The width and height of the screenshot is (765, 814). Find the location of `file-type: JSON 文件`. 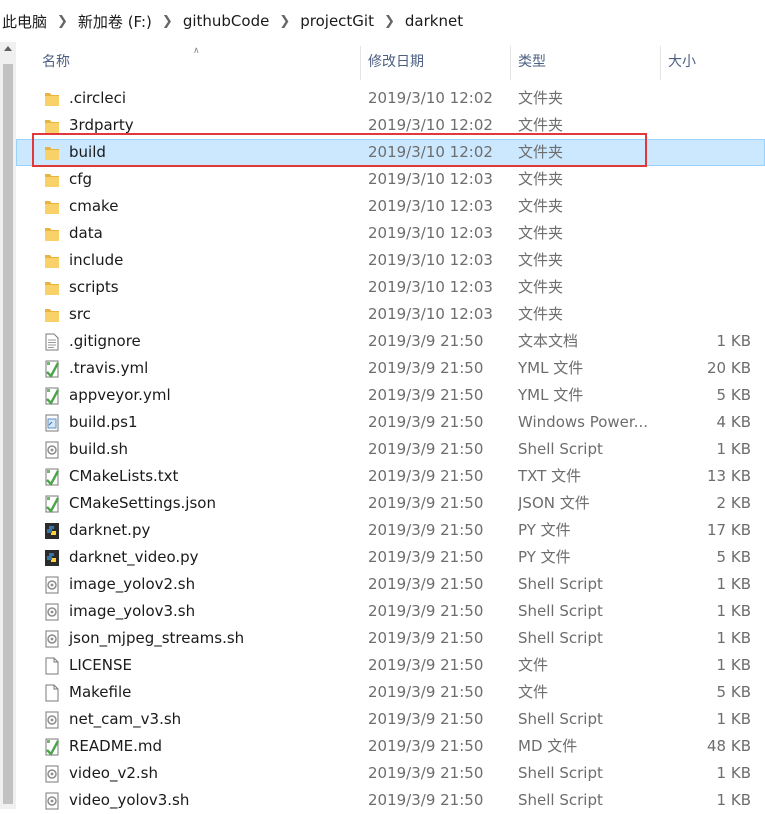

file-type: JSON 文件 is located at coordinates (554, 503).